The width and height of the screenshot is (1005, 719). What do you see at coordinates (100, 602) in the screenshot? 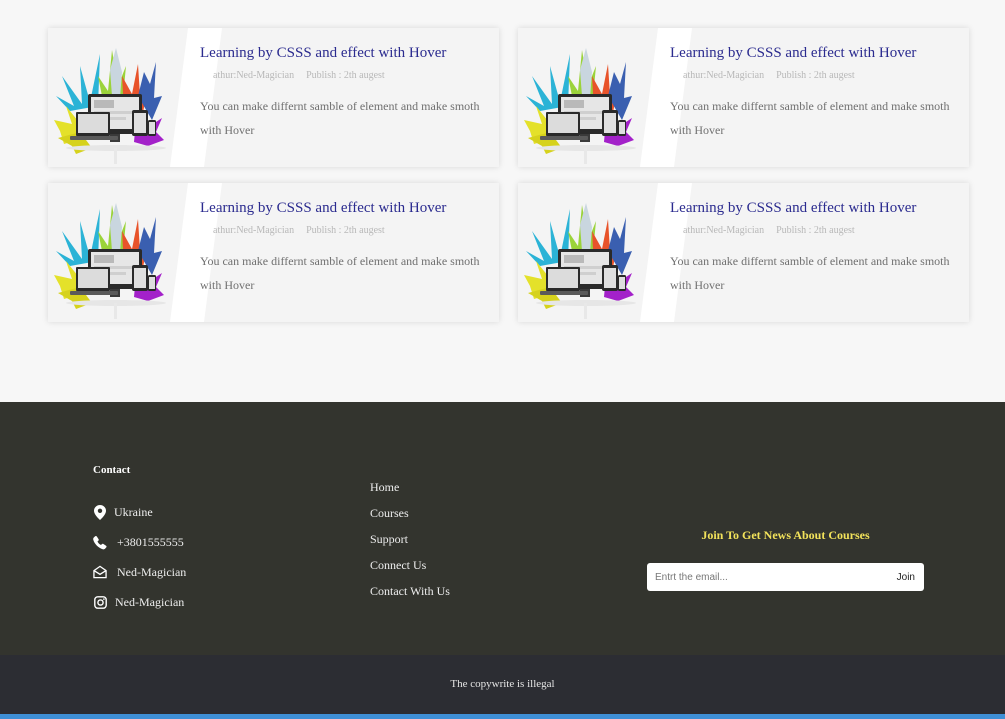
I see `instagram-icon` at bounding box center [100, 602].